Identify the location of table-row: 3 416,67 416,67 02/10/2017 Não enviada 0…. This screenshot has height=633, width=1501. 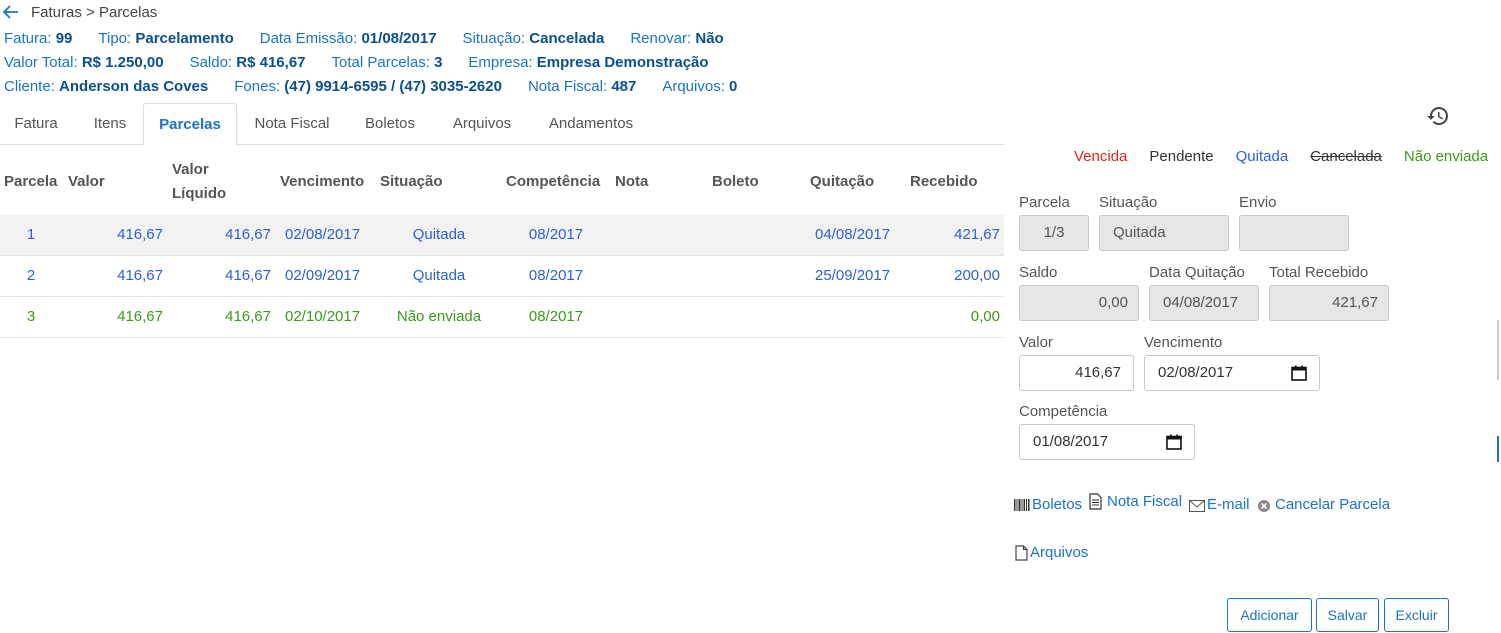
(502, 317).